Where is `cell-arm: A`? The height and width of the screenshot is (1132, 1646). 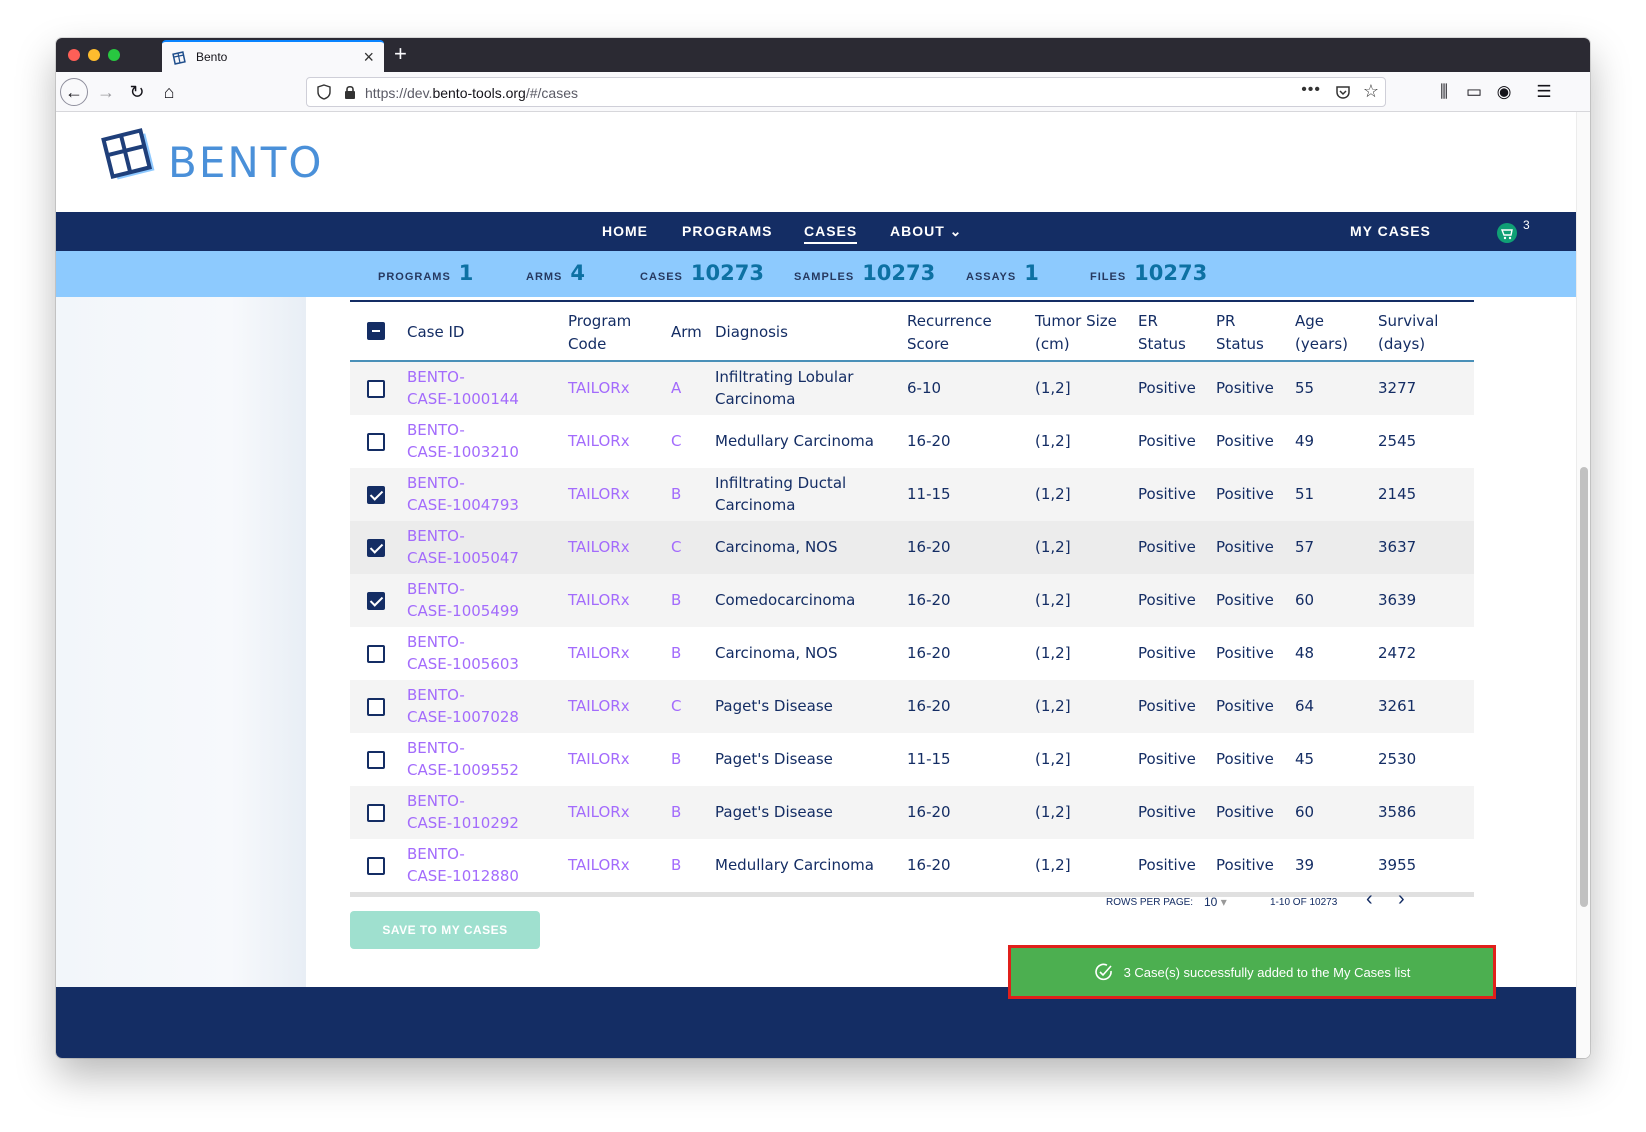
cell-arm: A is located at coordinates (676, 388).